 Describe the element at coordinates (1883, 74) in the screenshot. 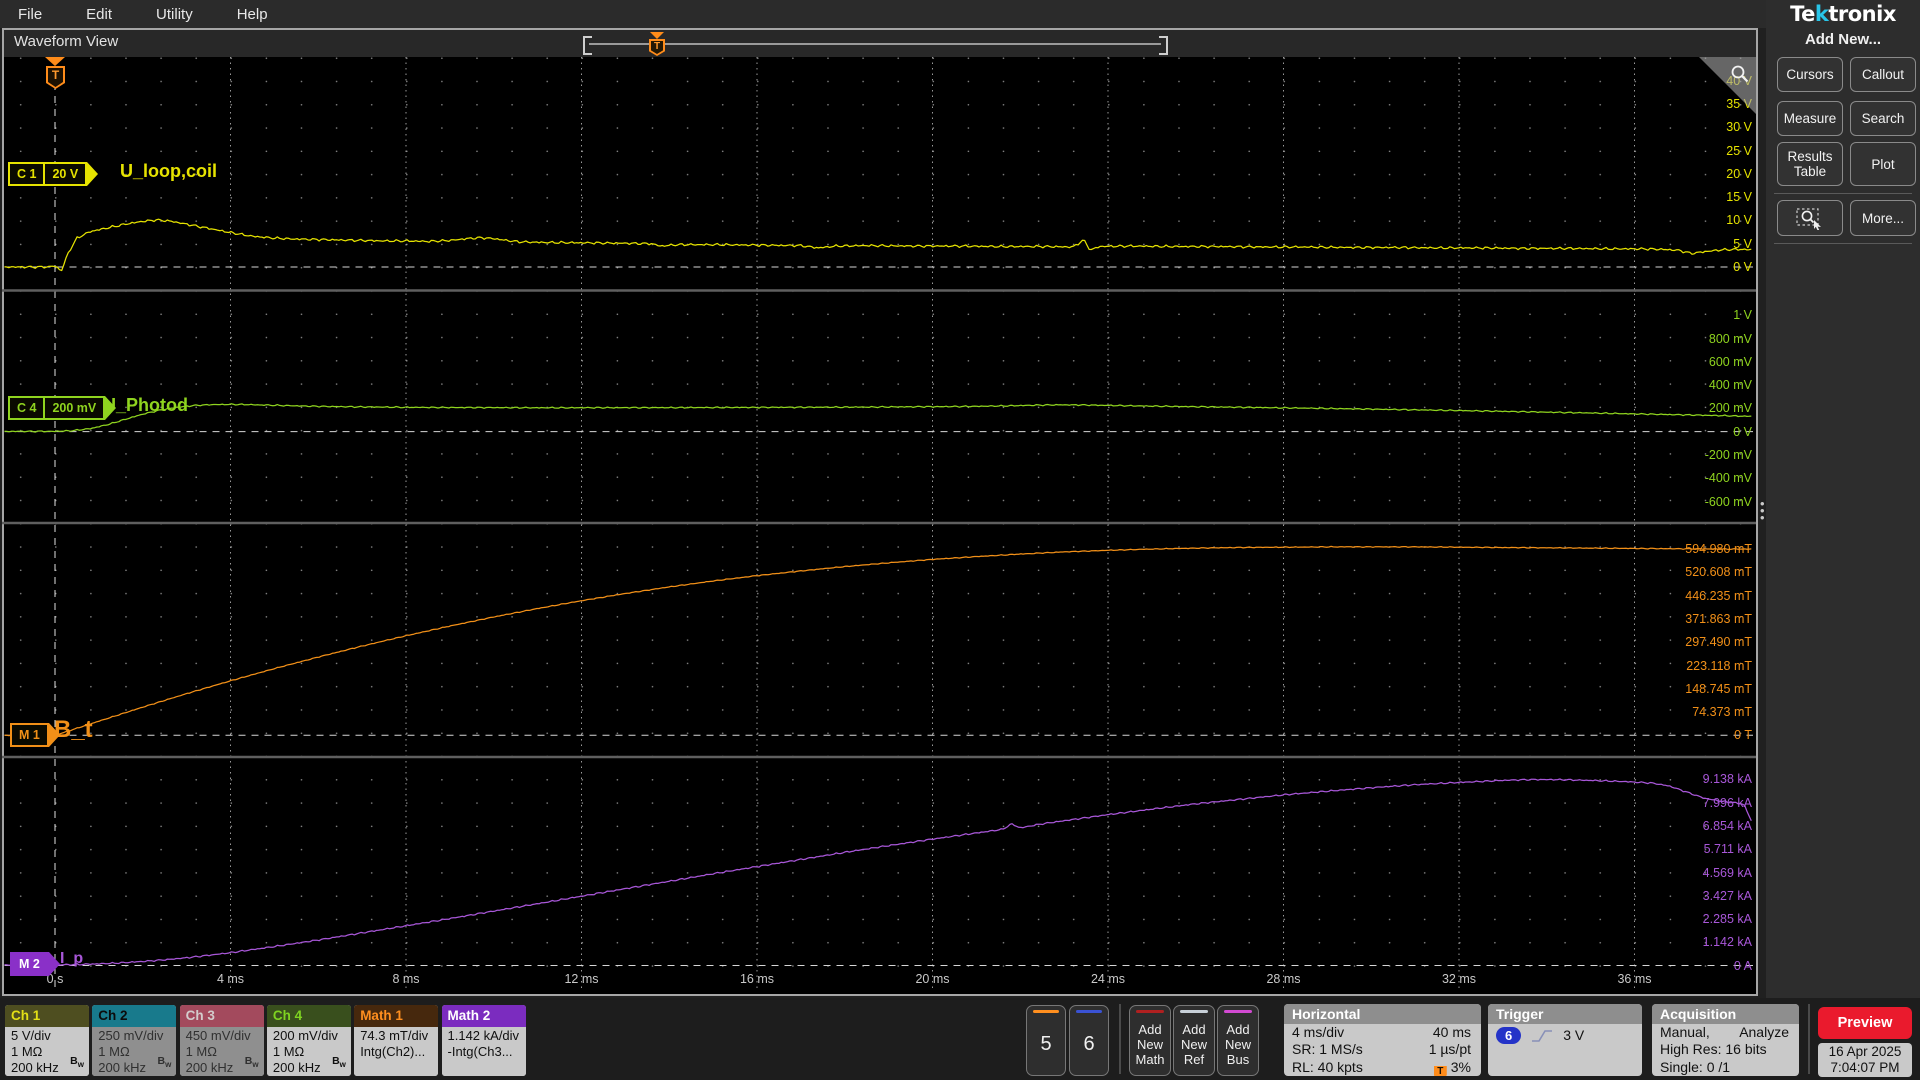

I see `callout-button: Callout` at that location.